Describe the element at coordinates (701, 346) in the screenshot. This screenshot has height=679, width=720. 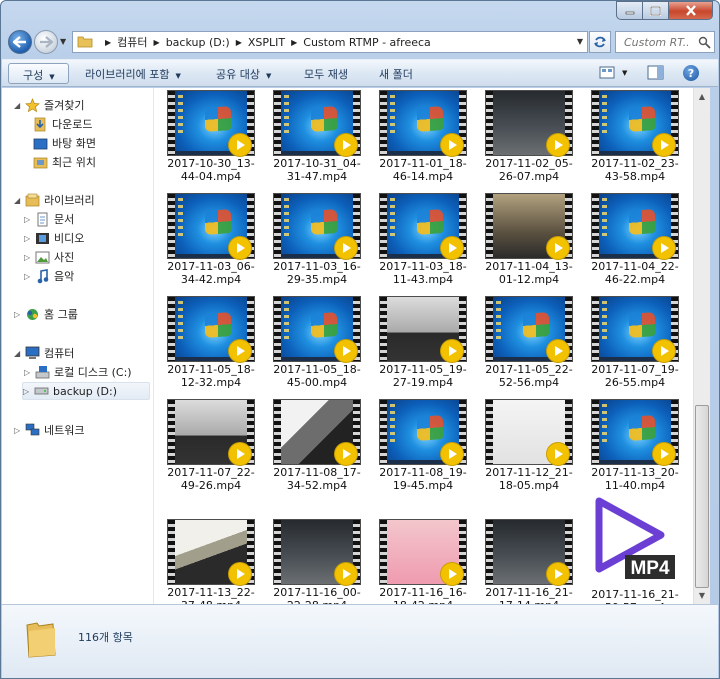
I see `vertical-scrollbar: ▲ ▼` at that location.